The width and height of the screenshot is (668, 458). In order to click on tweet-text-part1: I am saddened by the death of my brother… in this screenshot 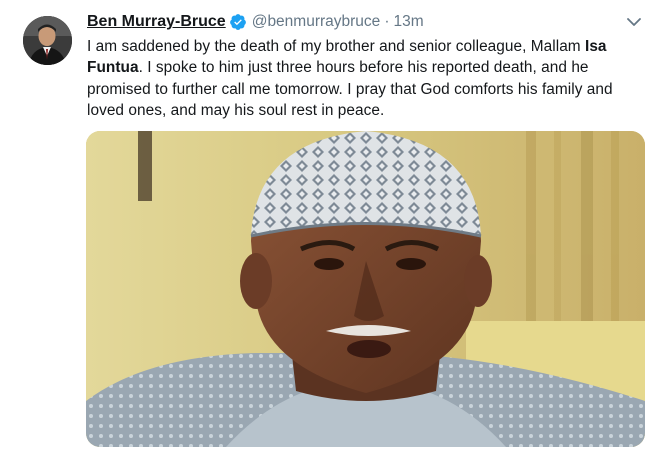, I will do `click(336, 46)`.